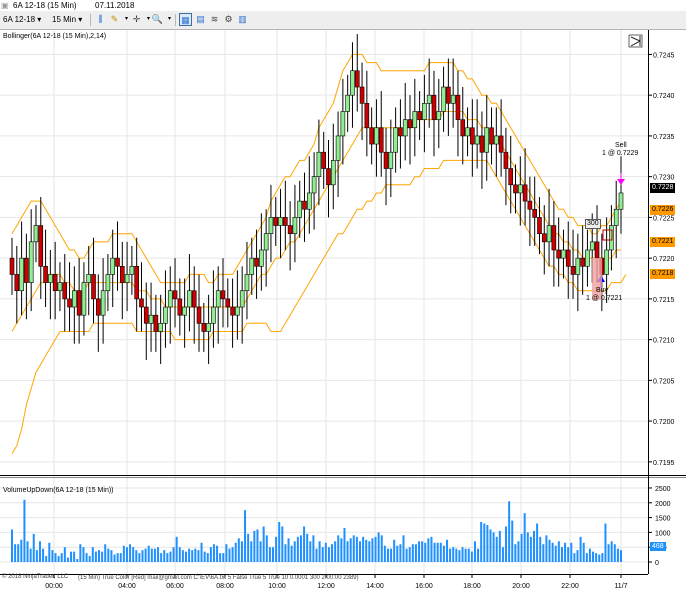 Image resolution: width=686 pixels, height=600 pixels. Describe the element at coordinates (214, 19) in the screenshot. I see `indicators-icon: ≋` at that location.